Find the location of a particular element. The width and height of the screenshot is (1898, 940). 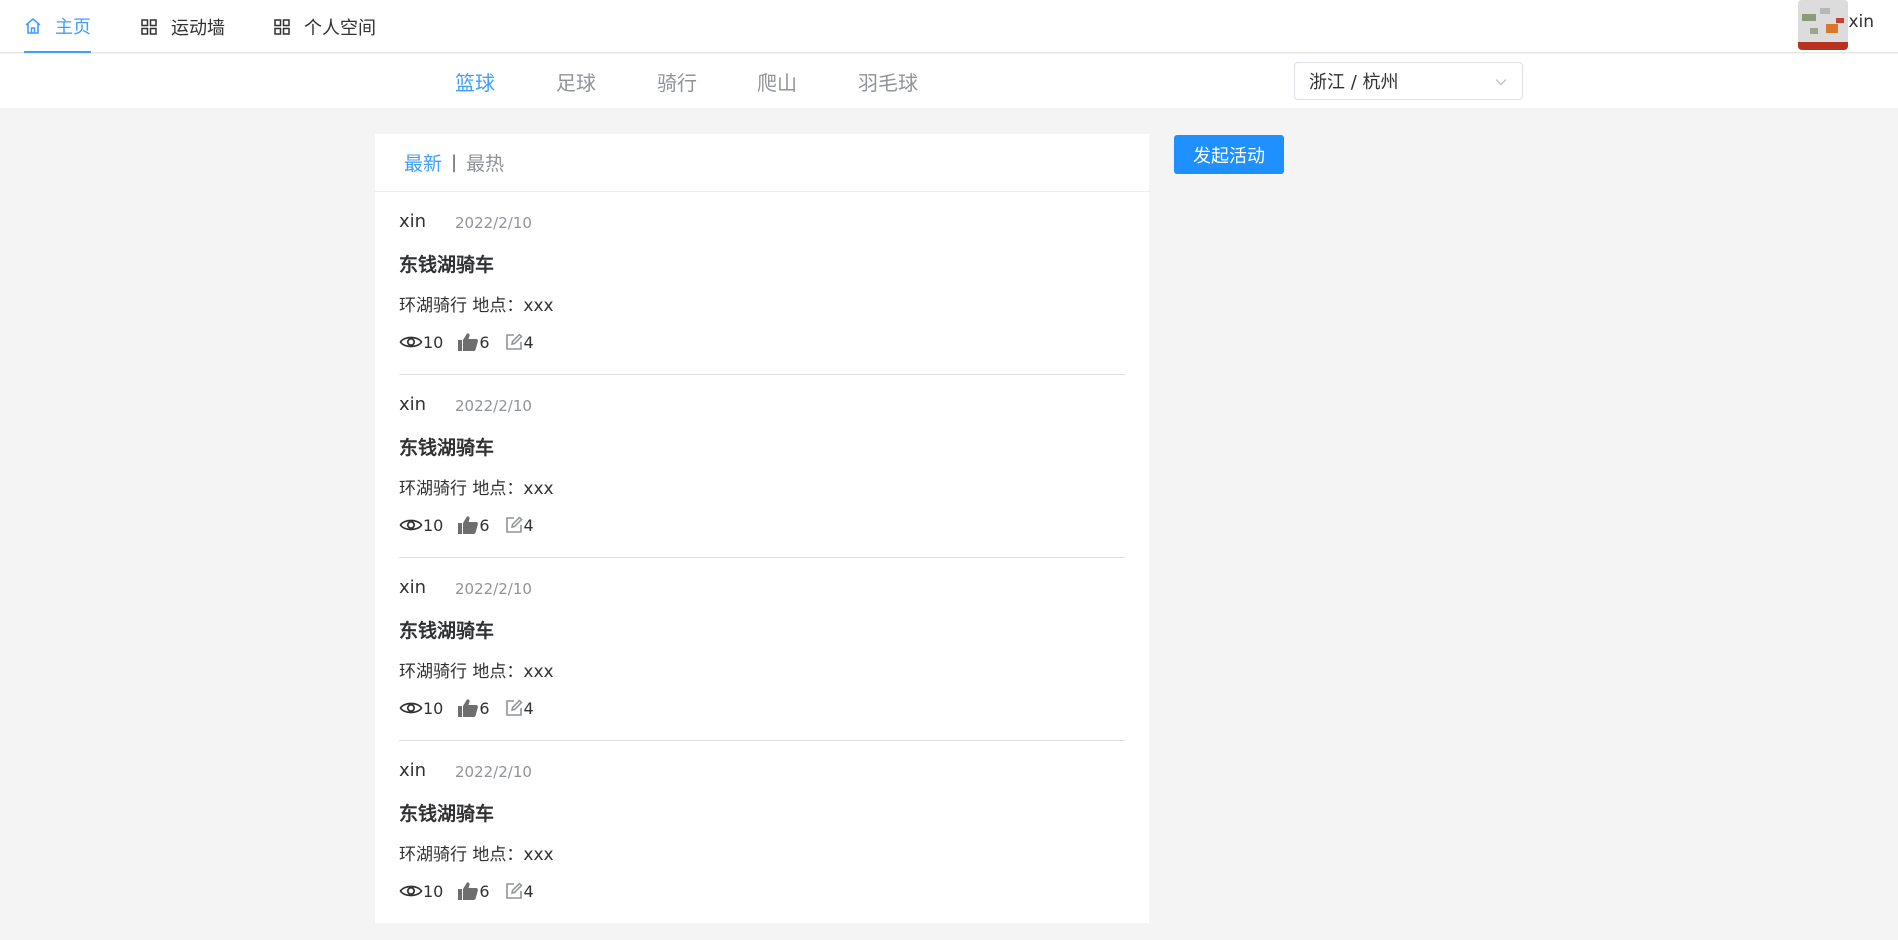

sort-hottest: 最热 is located at coordinates (485, 162).